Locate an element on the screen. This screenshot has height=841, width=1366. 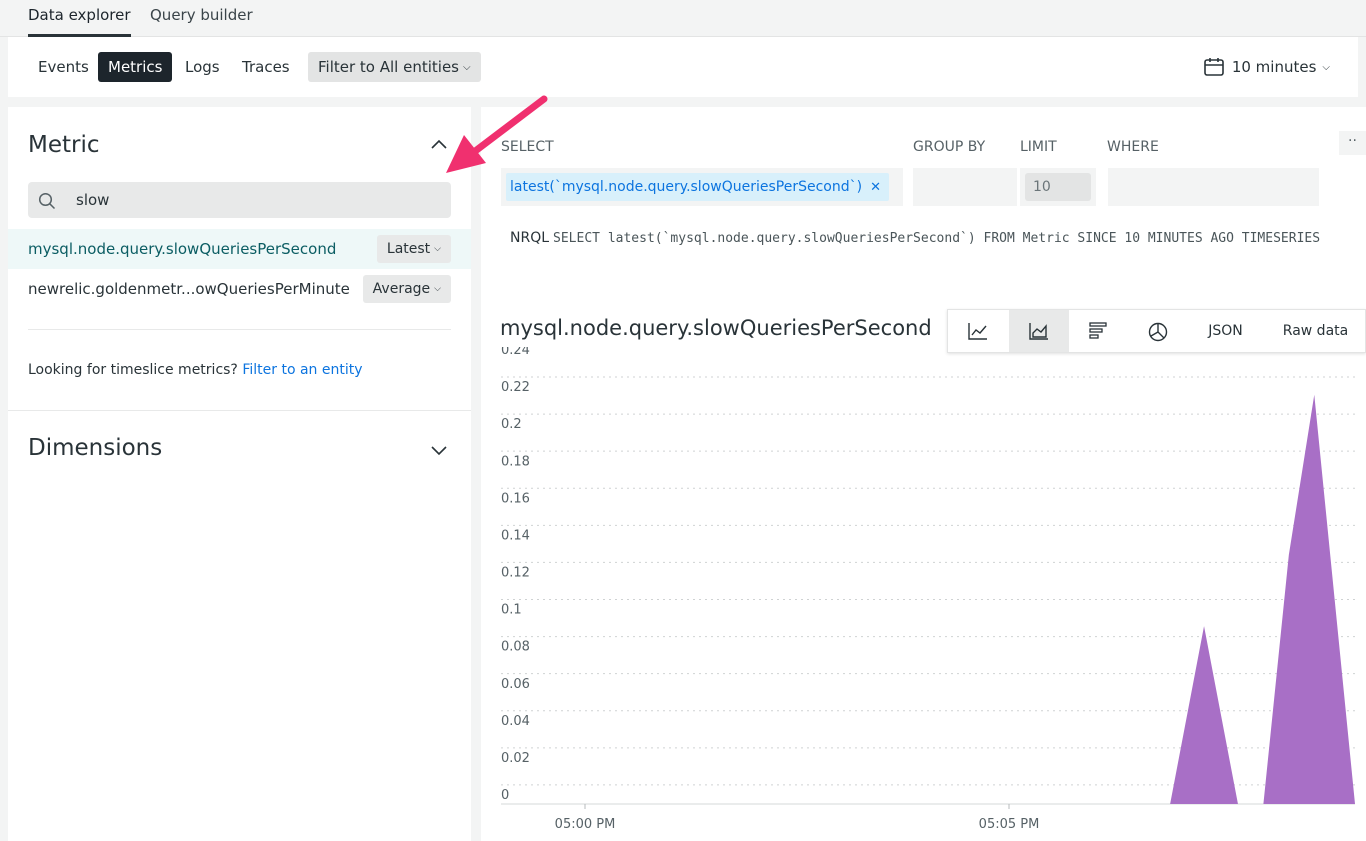
entity-filter-label: Filter to All entities is located at coordinates (388, 67).